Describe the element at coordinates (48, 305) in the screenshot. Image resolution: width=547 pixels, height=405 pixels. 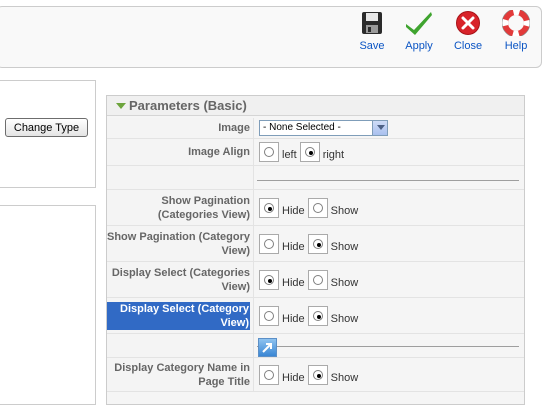
I see `content-panel` at that location.